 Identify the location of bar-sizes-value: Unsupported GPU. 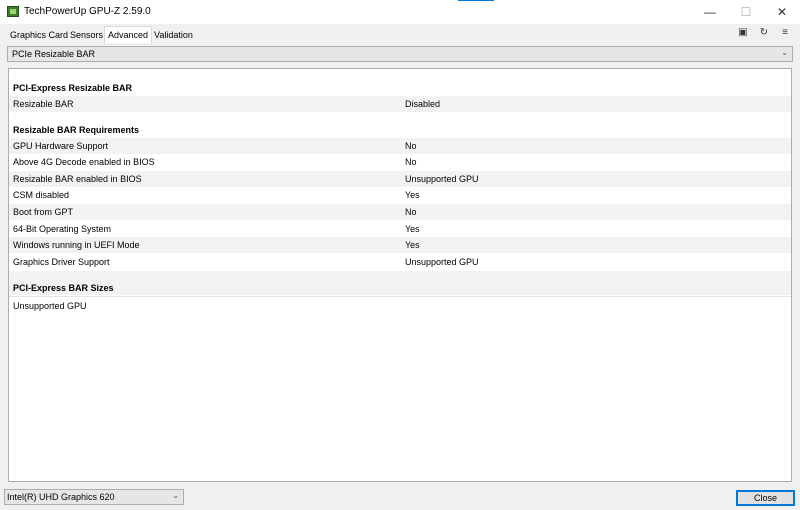
(50, 306).